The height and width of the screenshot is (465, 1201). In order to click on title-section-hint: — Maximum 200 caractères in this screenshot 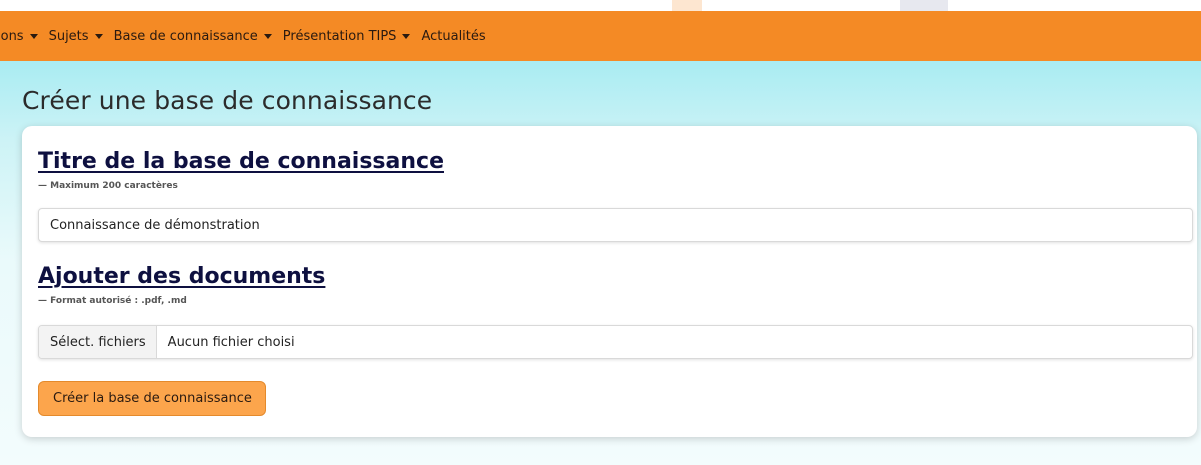, I will do `click(108, 186)`.